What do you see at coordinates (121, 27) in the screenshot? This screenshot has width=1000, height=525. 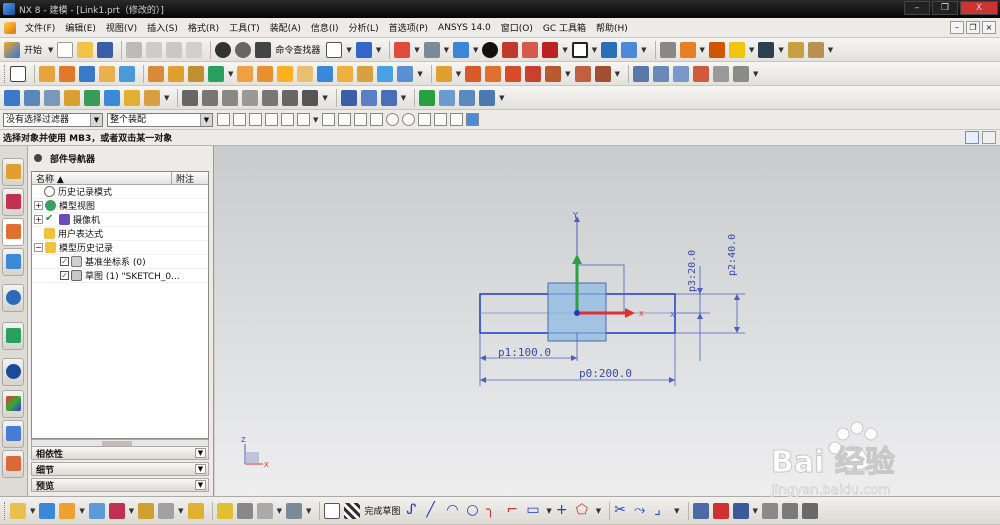 I see `menu-view: 视图(V)` at bounding box center [121, 27].